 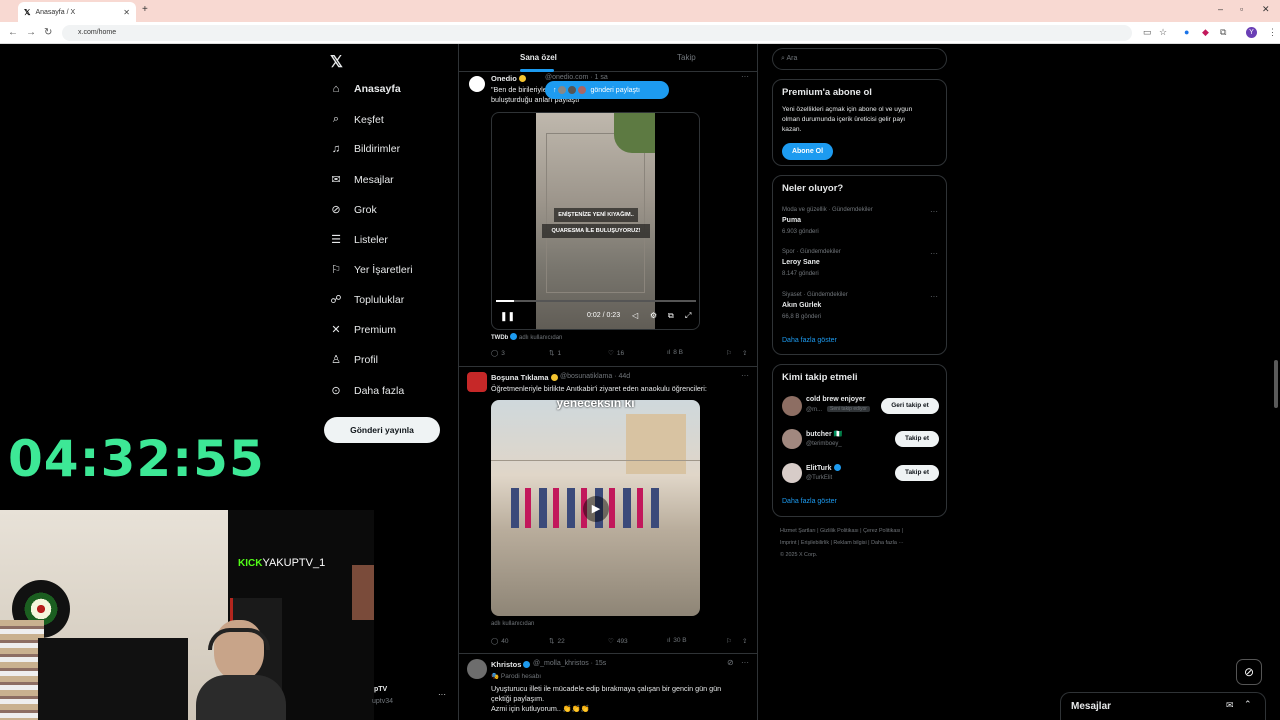 I want to click on user-name: butcher 🇳🇬, so click(x=824, y=434).